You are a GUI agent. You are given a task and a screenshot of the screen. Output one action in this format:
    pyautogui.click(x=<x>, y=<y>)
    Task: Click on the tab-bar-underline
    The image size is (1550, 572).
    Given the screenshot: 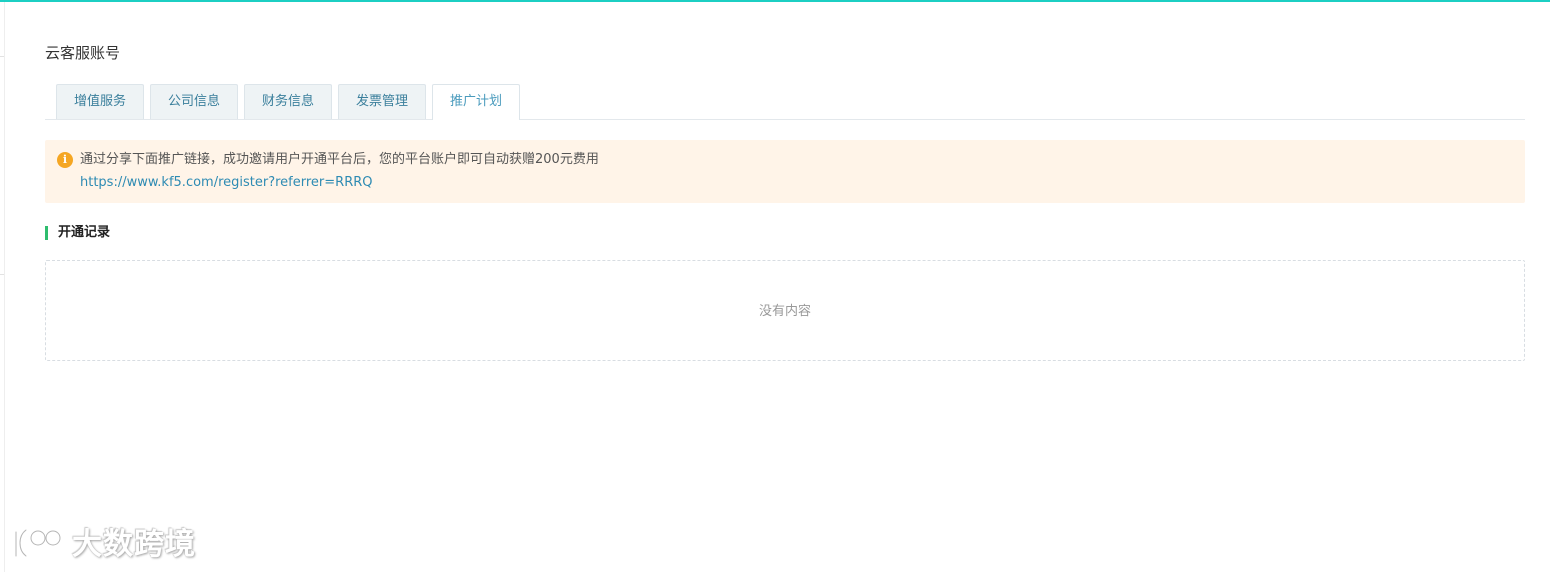 What is the action you would take?
    pyautogui.click(x=785, y=119)
    